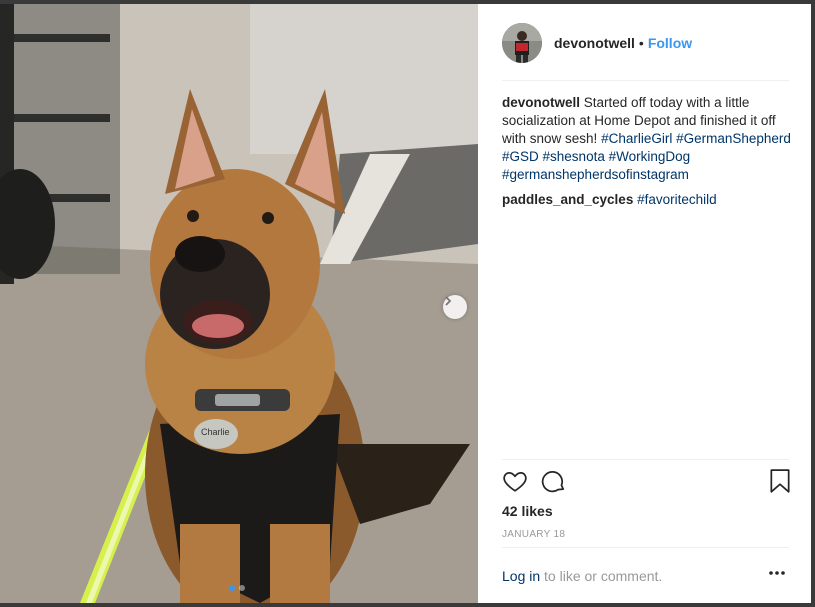 This screenshot has width=815, height=607. Describe the element at coordinates (515, 481) in the screenshot. I see `heart-icon` at that location.